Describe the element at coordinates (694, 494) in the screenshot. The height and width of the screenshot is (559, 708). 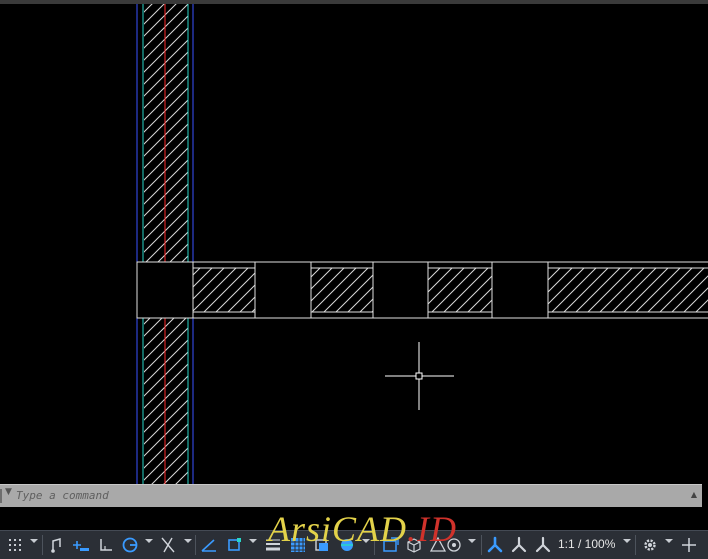
I see `command-expand-icon: ▲` at that location.